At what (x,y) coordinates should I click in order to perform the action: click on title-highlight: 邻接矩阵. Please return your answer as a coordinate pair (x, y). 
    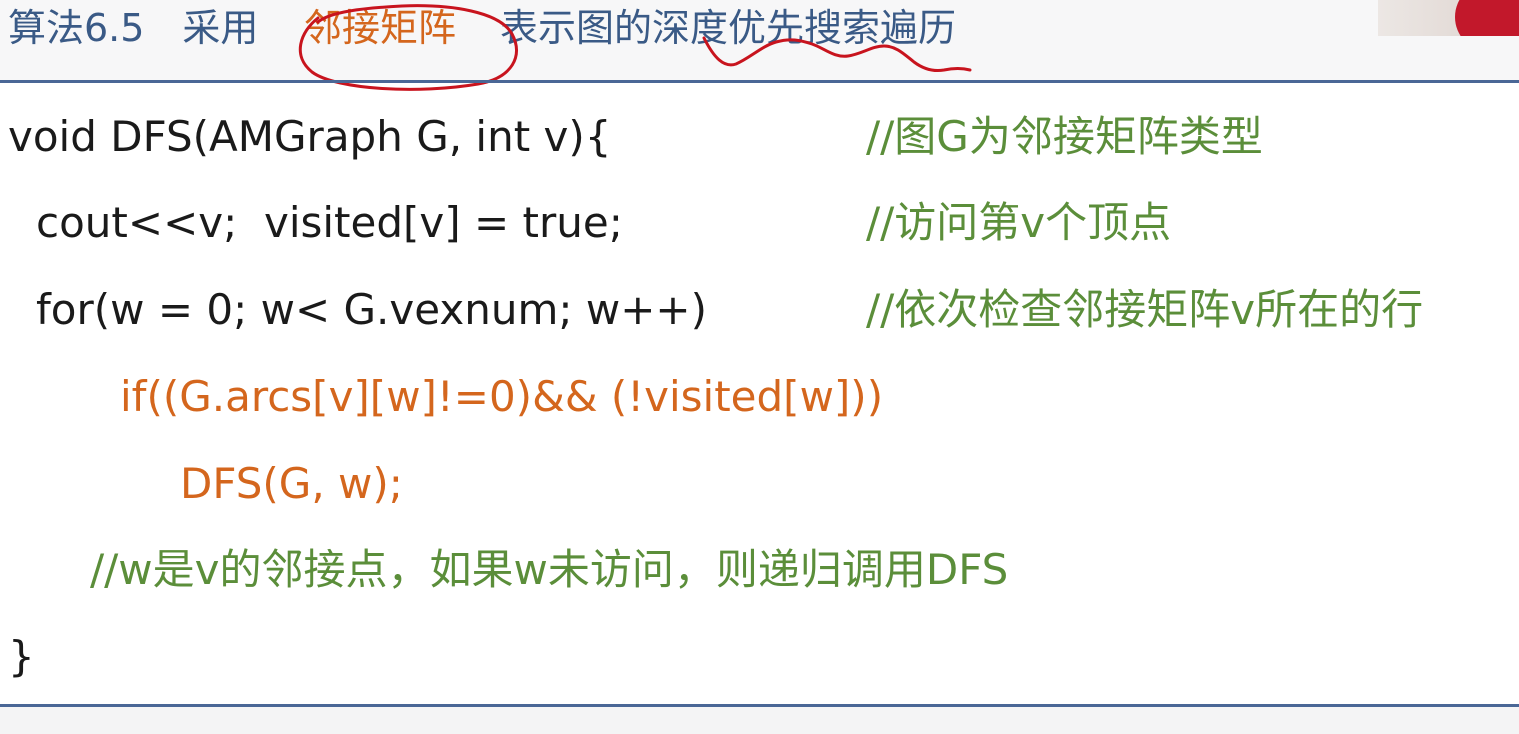
    Looking at the image, I should click on (380, 28).